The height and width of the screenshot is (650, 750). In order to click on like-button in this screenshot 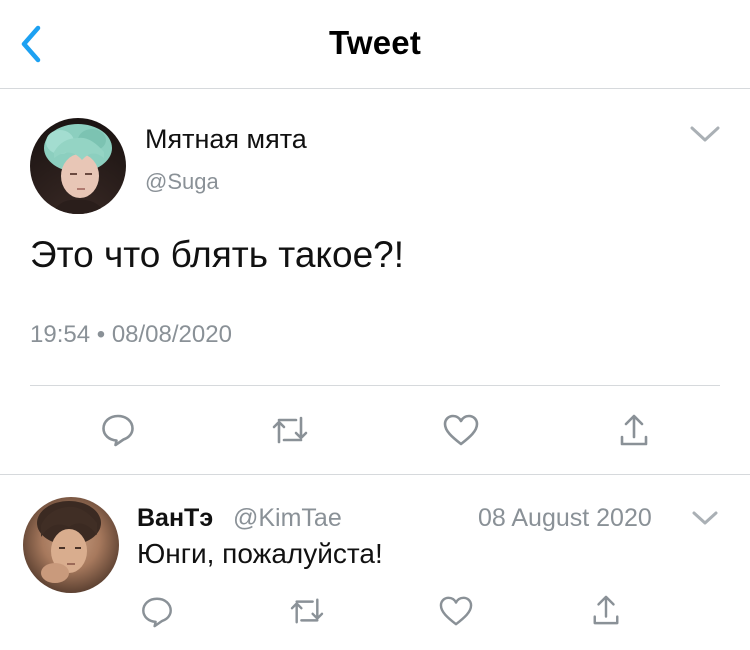, I will do `click(461, 430)`.